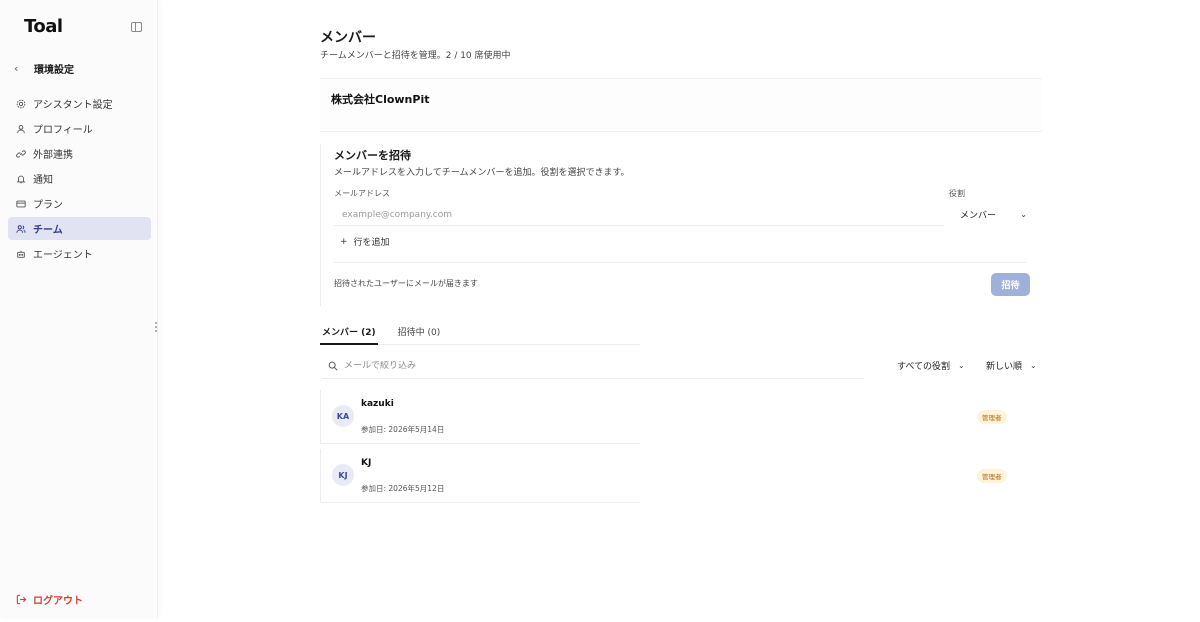 This screenshot has width=1200, height=622. I want to click on member-tabs: メンバー (2) 招待中 (0), so click(480, 333).